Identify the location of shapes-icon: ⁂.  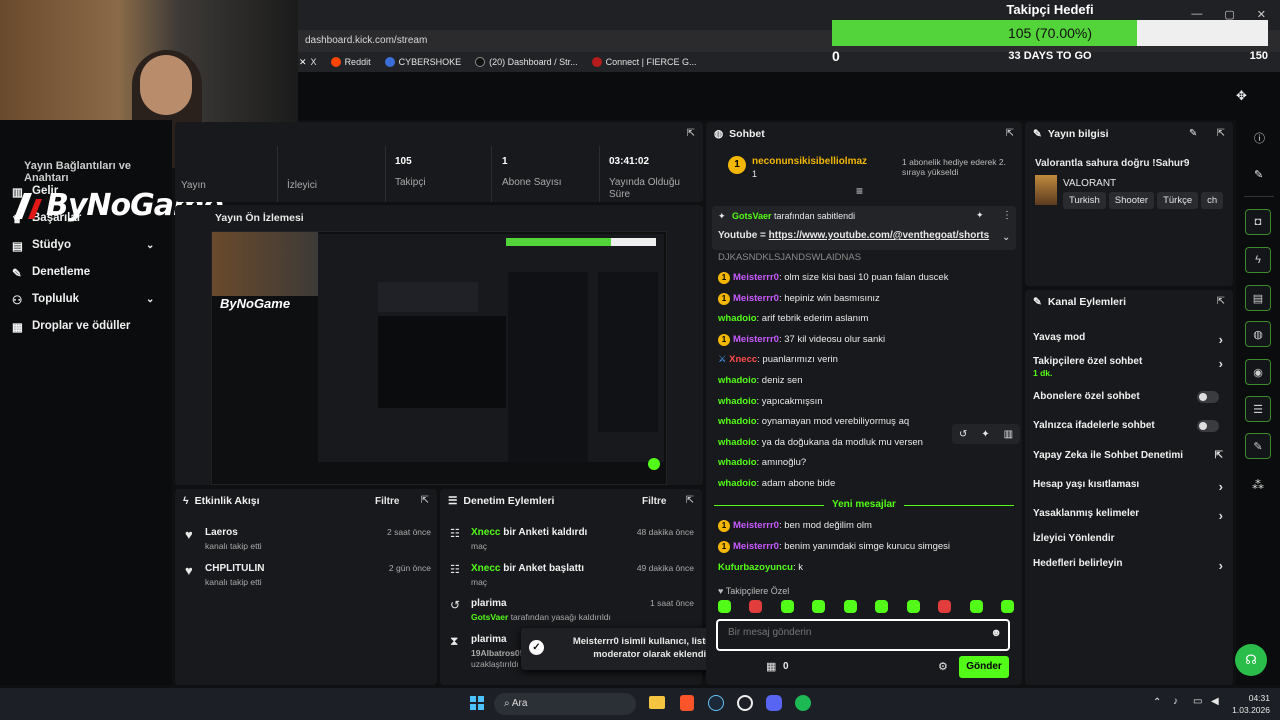
(1258, 485).